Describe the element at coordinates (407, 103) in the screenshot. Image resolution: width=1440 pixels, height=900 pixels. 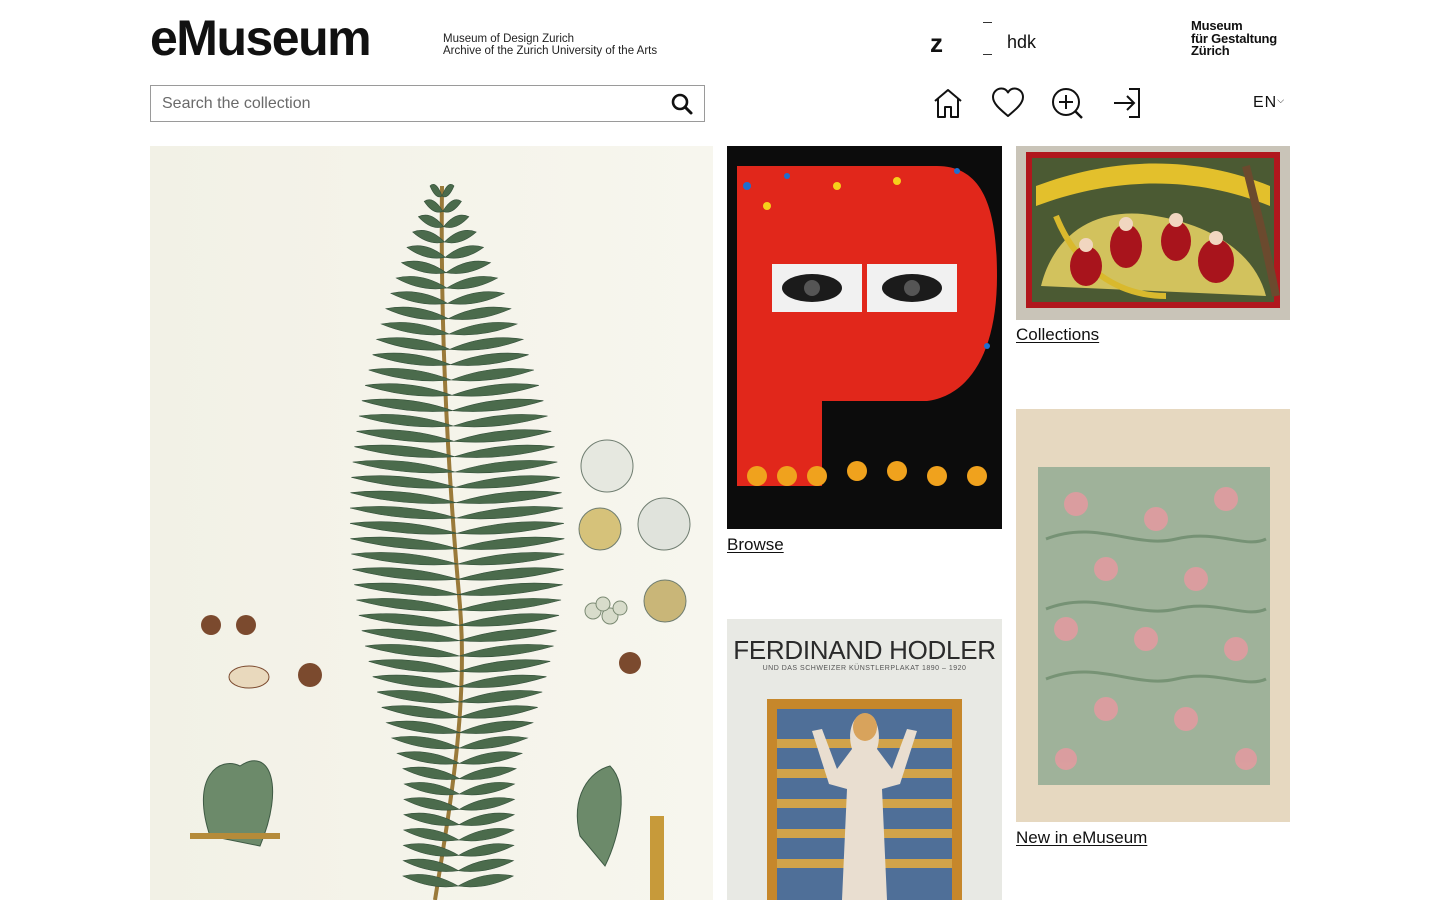
I see `search-input` at that location.